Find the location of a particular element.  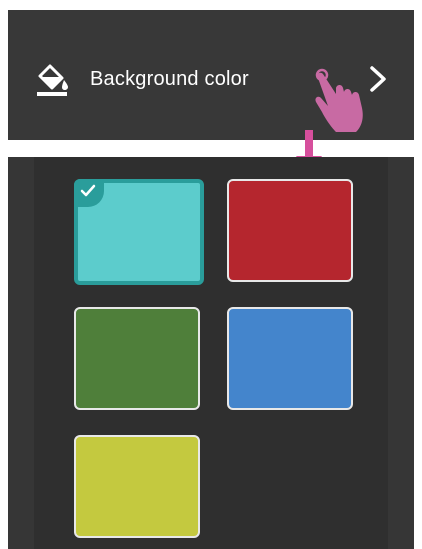

touch-hand-icon is located at coordinates (339, 100).